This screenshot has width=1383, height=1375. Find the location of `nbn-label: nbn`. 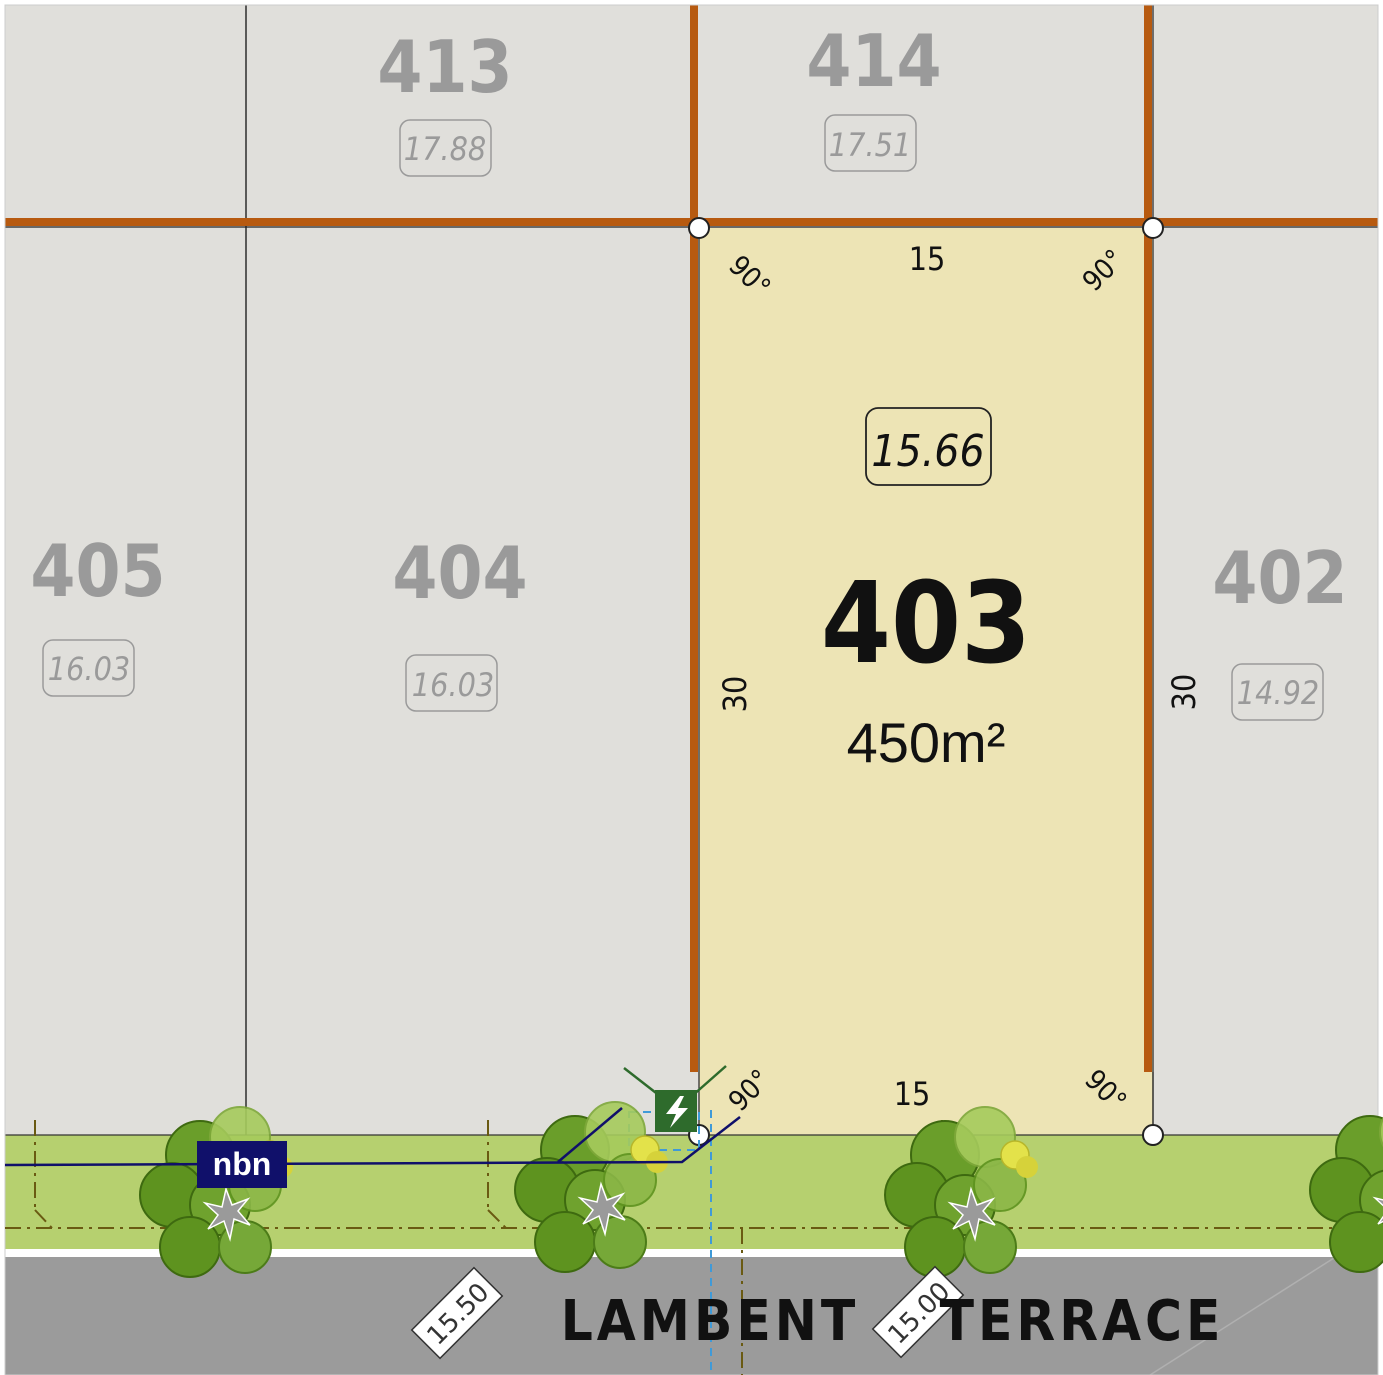

nbn-label: nbn is located at coordinates (242, 1164).